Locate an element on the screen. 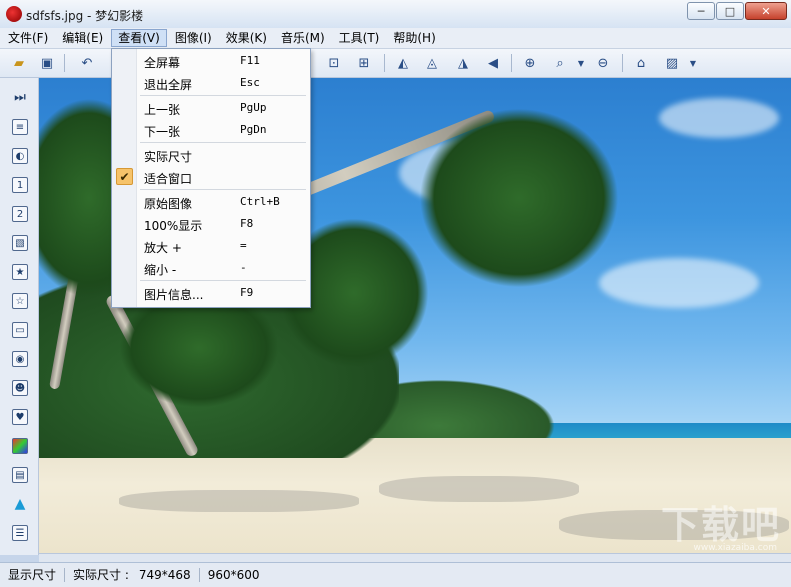 This screenshot has height=587, width=791. status-actual-size: 实际尺寸 : 749*468 is located at coordinates (132, 575).